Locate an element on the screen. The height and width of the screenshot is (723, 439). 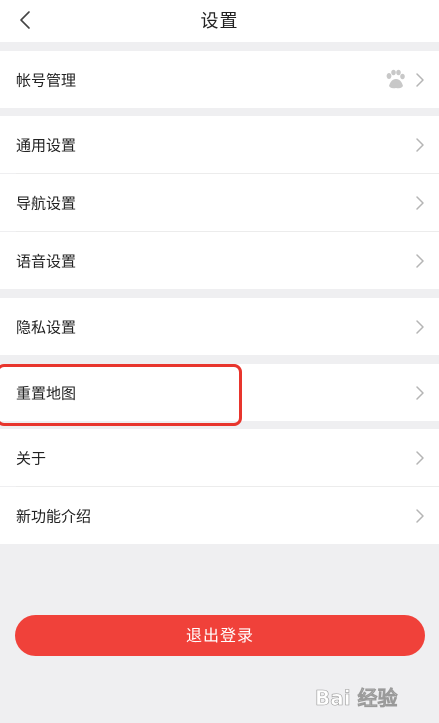
account-management-row: 帐号管理 is located at coordinates (219, 79).